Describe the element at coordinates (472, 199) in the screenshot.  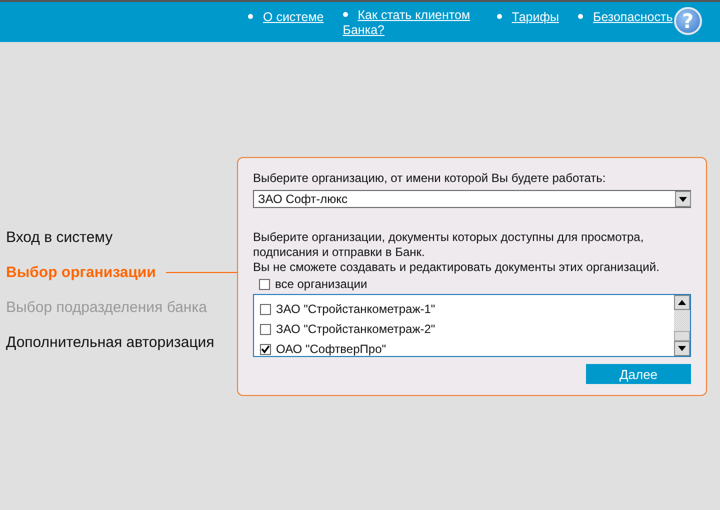
I see `organization-dropdown: ЗАО Софт-люкс` at that location.